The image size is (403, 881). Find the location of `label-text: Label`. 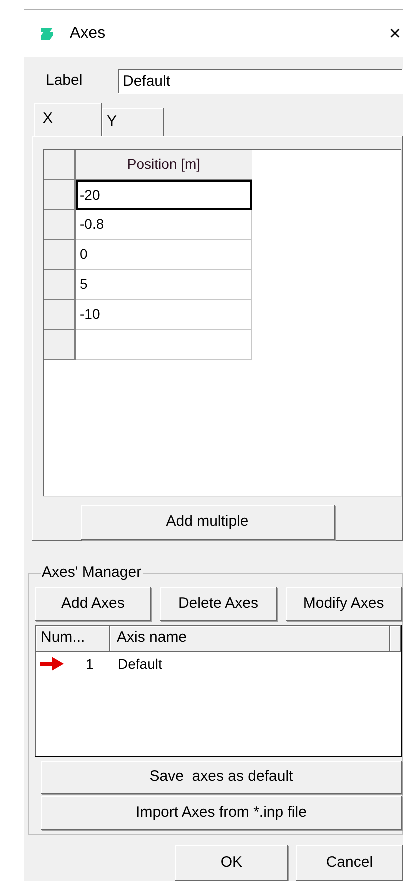

label-text: Label is located at coordinates (65, 81).